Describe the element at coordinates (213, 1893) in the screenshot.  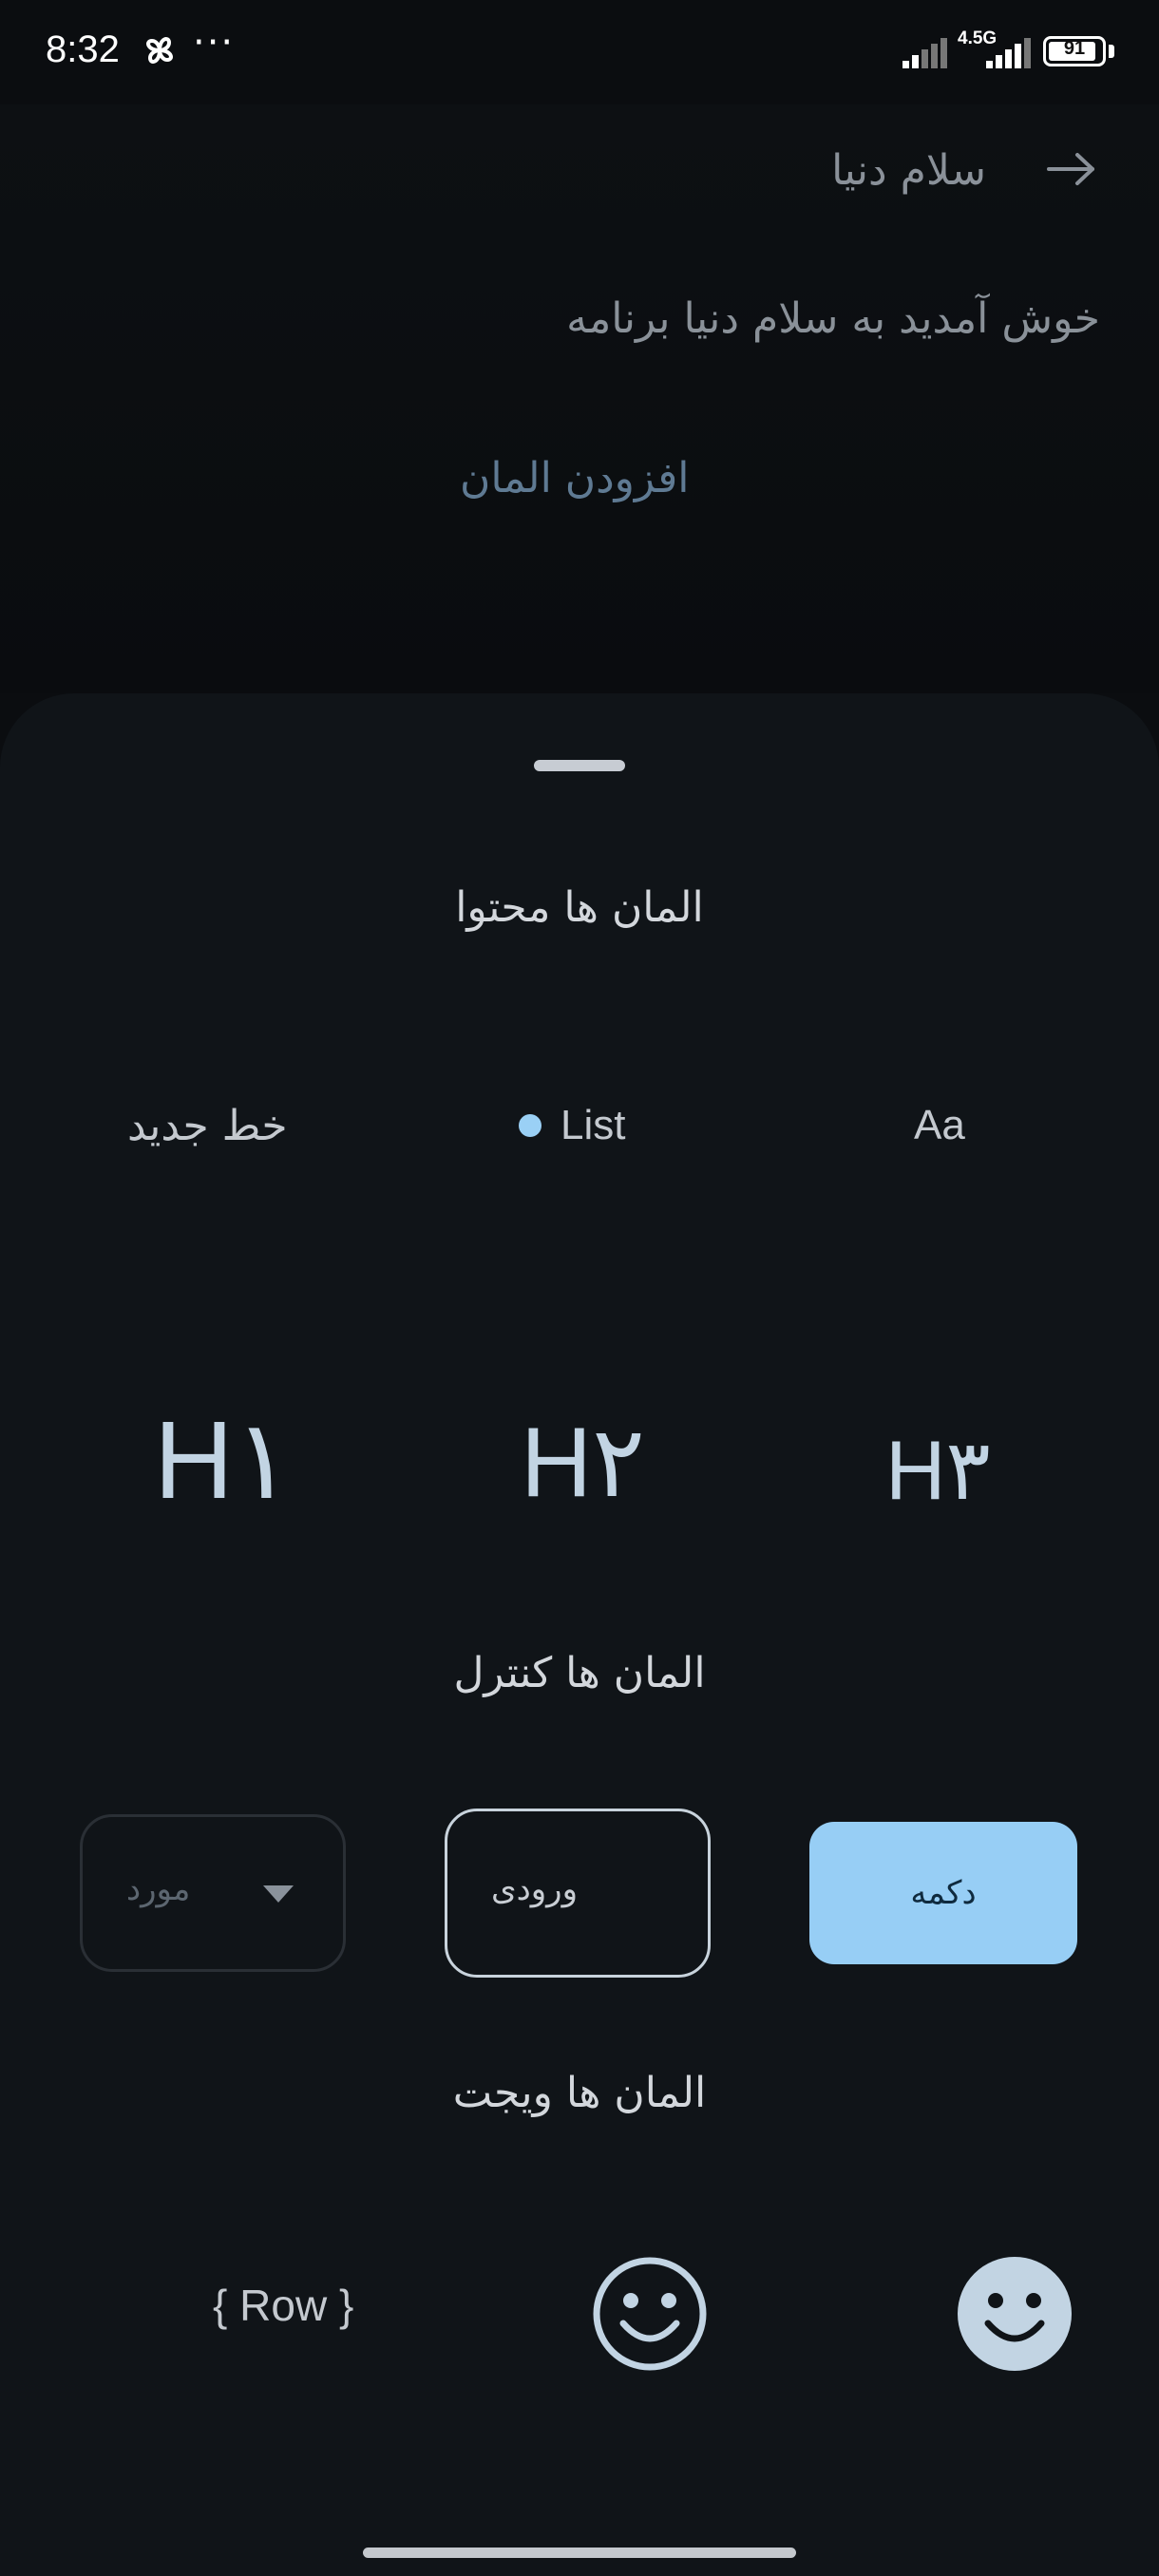
I see `dropdown-select: مورد` at that location.